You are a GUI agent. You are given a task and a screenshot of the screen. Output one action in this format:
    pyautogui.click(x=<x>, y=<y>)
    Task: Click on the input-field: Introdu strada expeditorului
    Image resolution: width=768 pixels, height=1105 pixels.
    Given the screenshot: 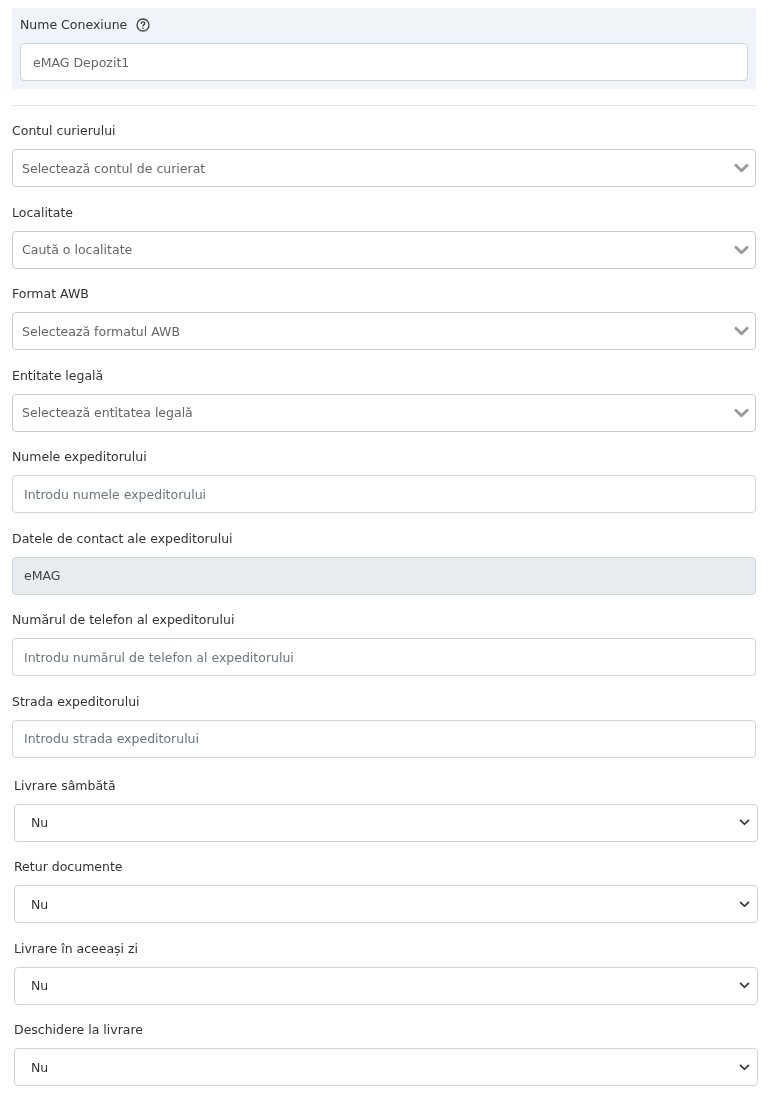 What is the action you would take?
    pyautogui.click(x=384, y=738)
    